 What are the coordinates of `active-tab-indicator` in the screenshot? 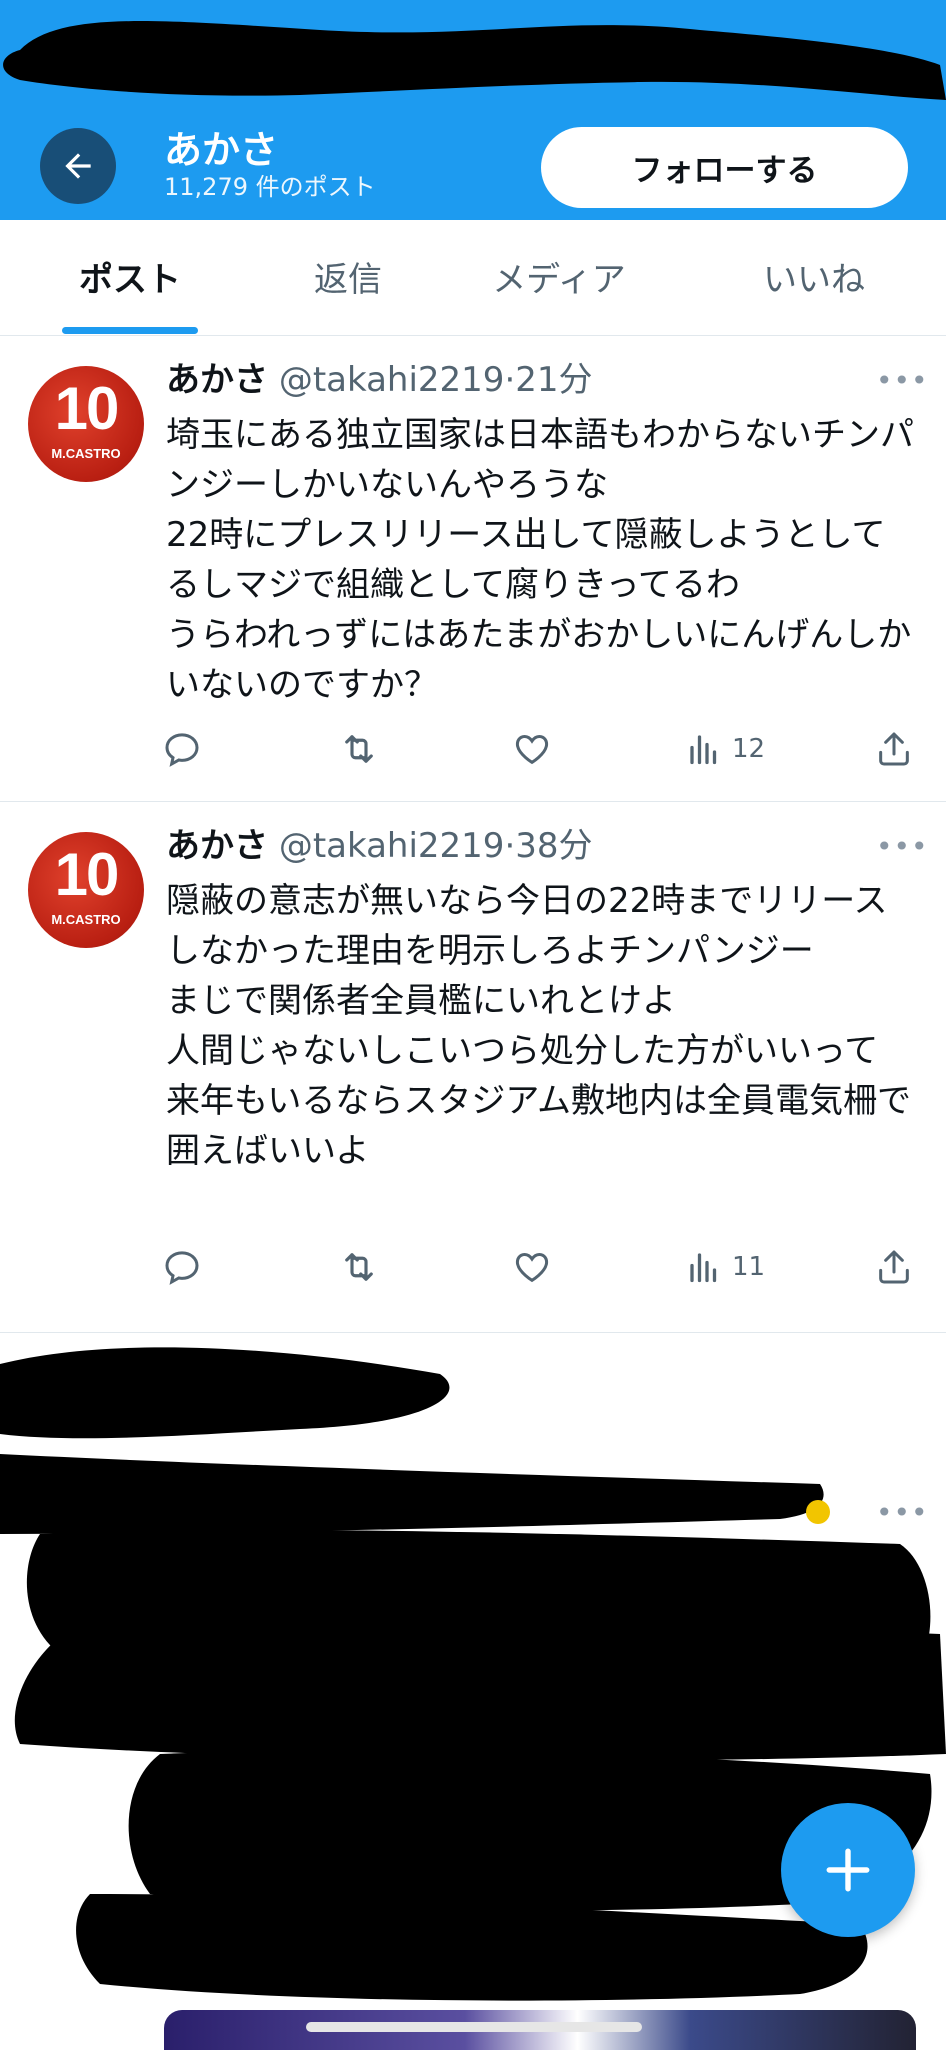 It's located at (130, 330).